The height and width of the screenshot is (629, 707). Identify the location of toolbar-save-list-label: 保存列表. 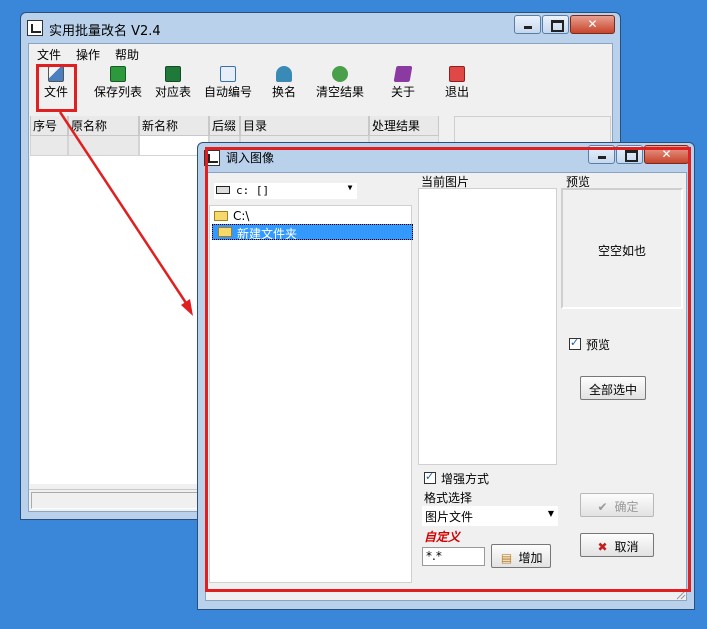
(117, 92).